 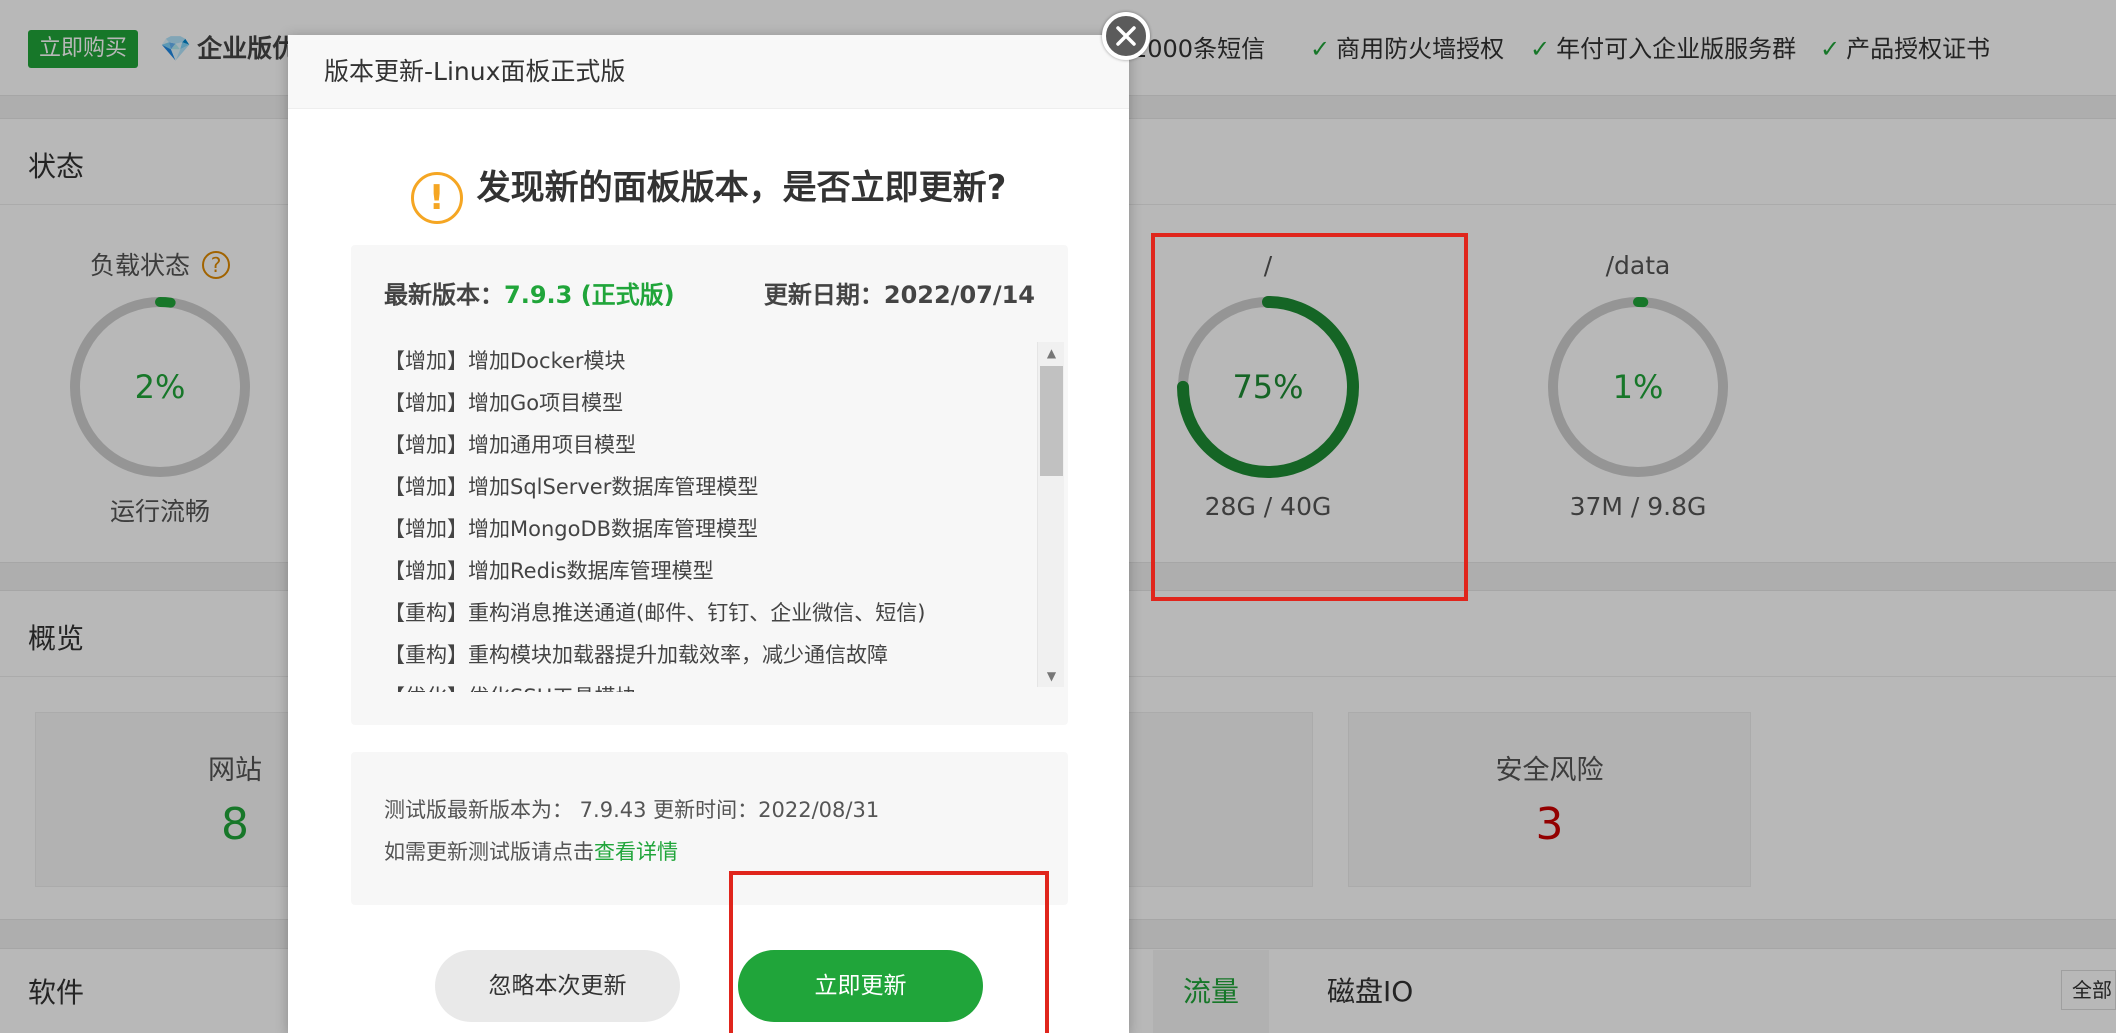 I want to click on scroll-down-icon: ▼, so click(x=1051, y=676).